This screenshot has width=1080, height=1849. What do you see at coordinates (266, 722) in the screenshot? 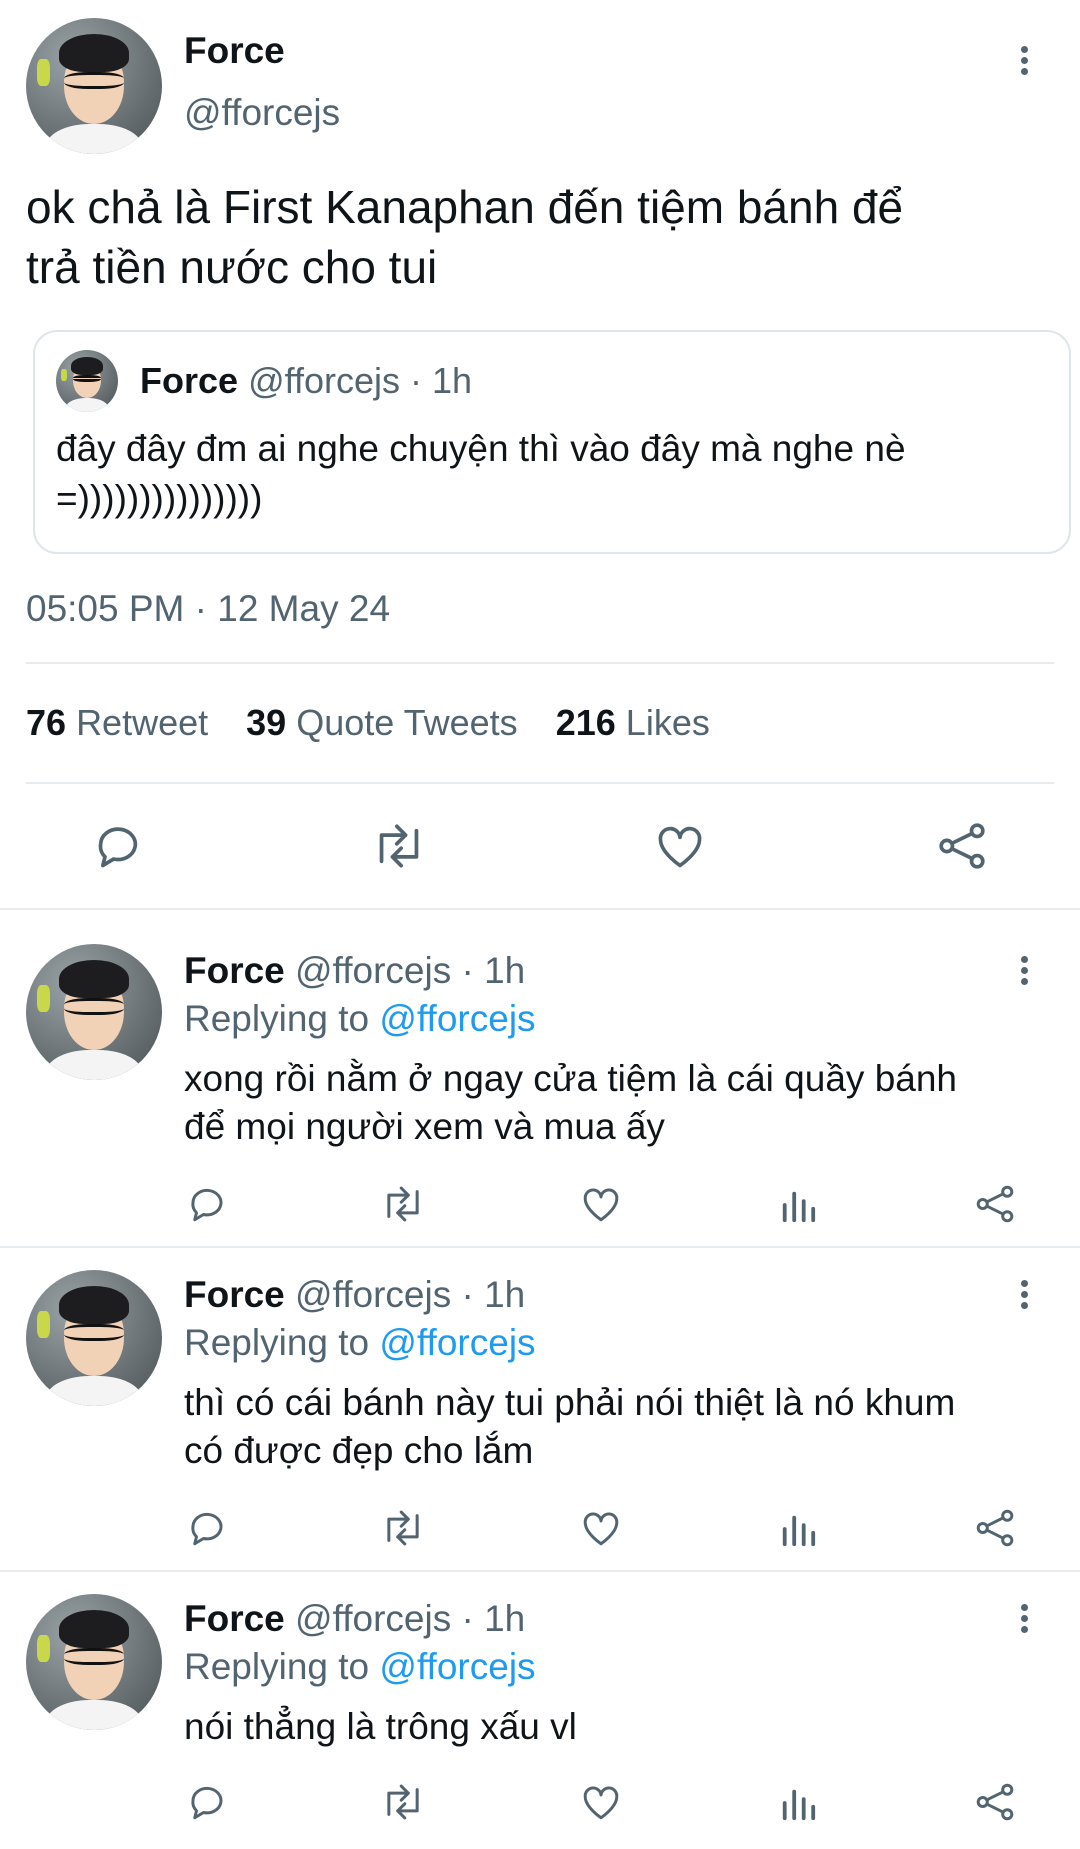
I see `quotes-count: 39` at bounding box center [266, 722].